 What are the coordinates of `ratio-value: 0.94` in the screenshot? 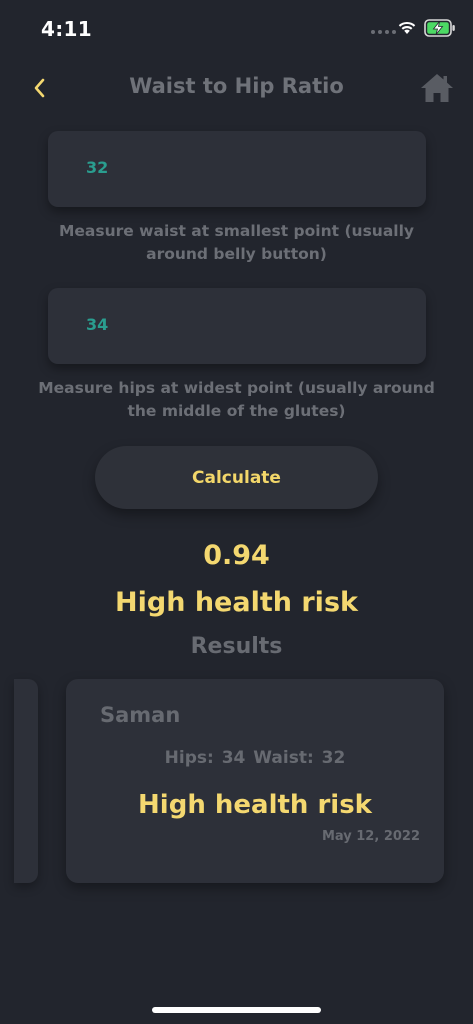 It's located at (236, 555).